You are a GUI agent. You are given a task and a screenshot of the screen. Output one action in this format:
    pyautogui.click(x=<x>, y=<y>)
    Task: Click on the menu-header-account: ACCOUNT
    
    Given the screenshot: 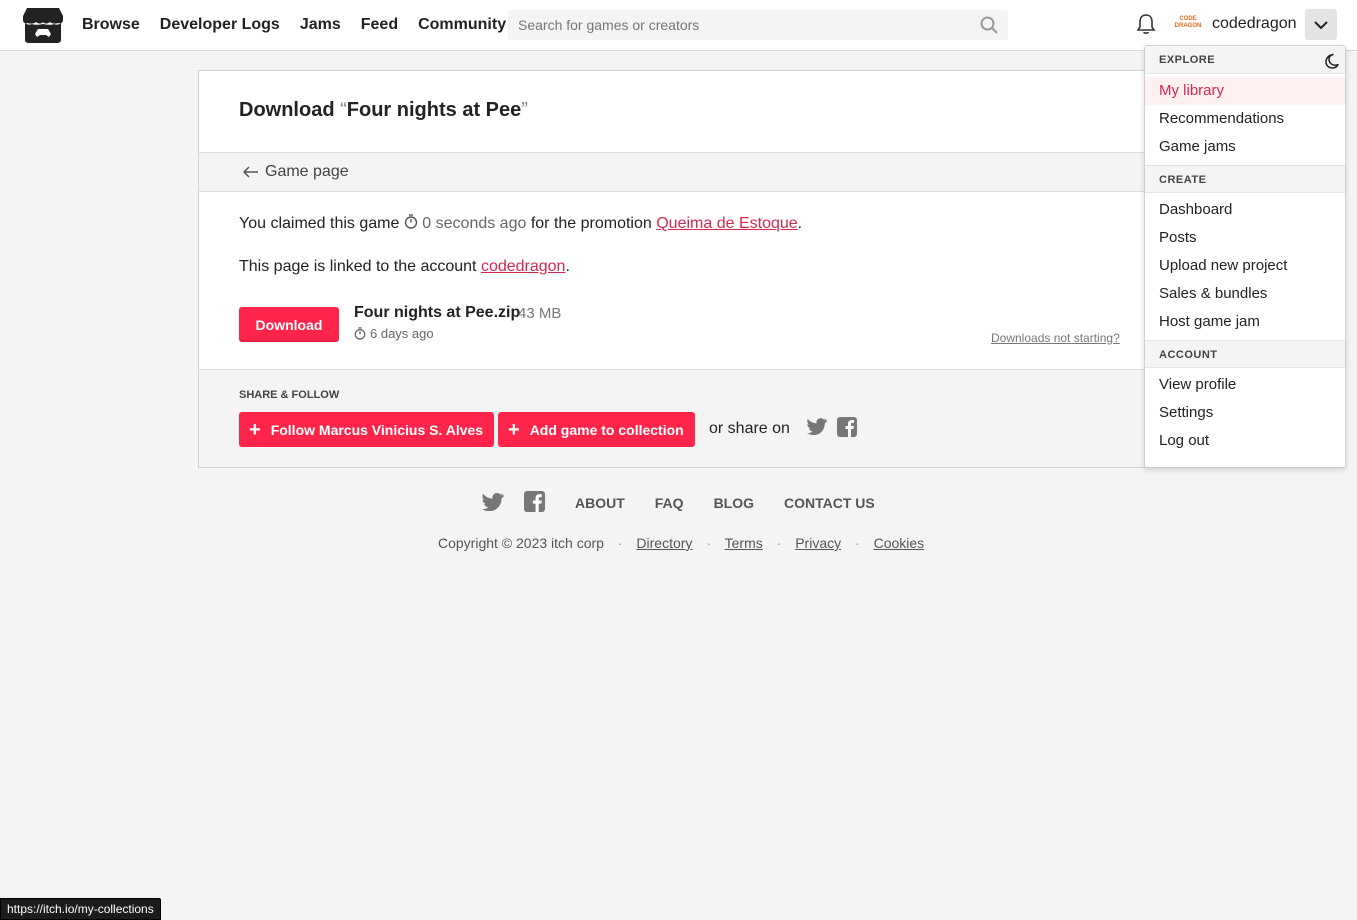 What is the action you would take?
    pyautogui.click(x=1245, y=354)
    